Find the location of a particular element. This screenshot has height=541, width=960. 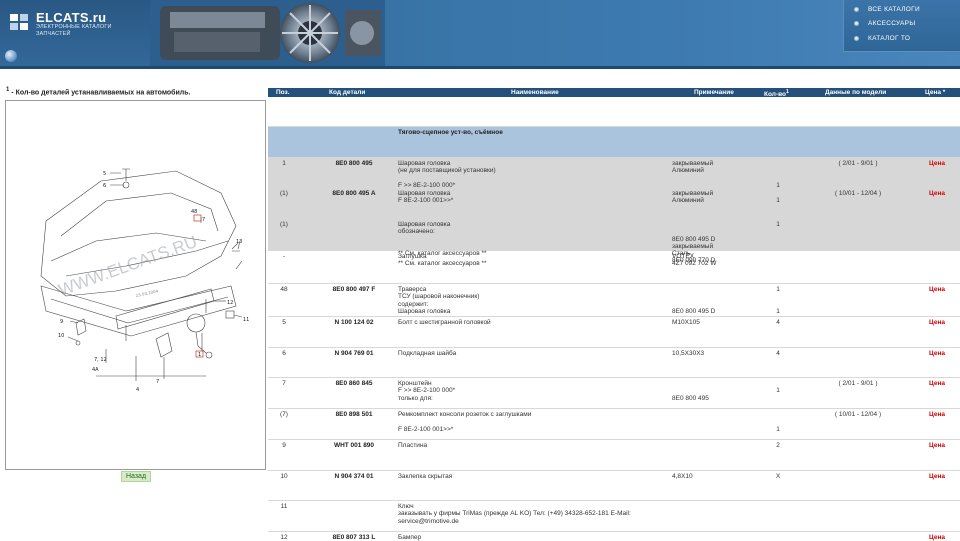

table-row-spacer is located at coordinates (614, 112).